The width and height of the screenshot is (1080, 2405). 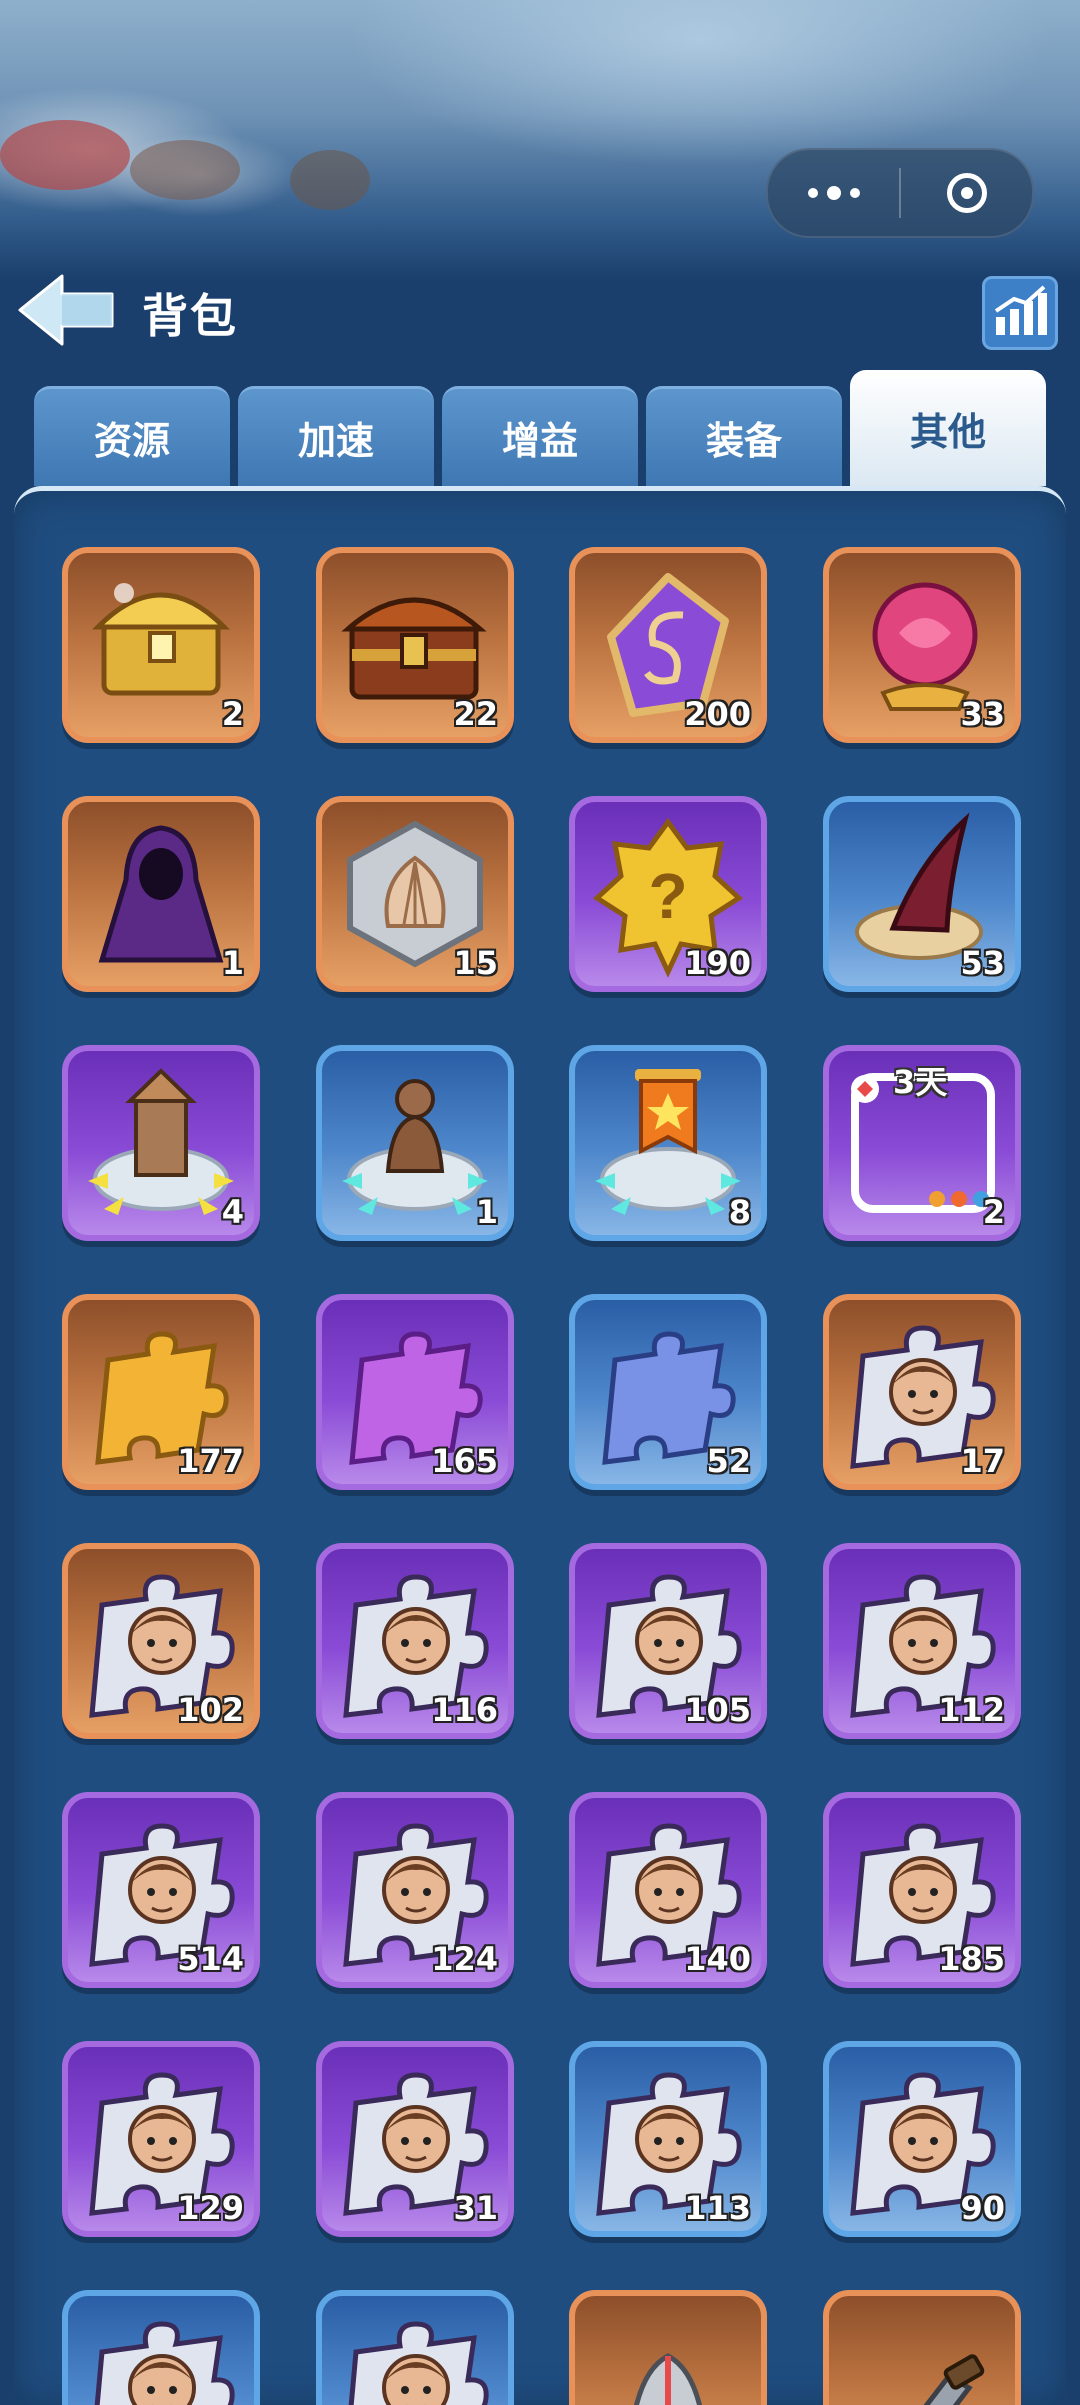 I want to click on item-count: 15, so click(x=475, y=963).